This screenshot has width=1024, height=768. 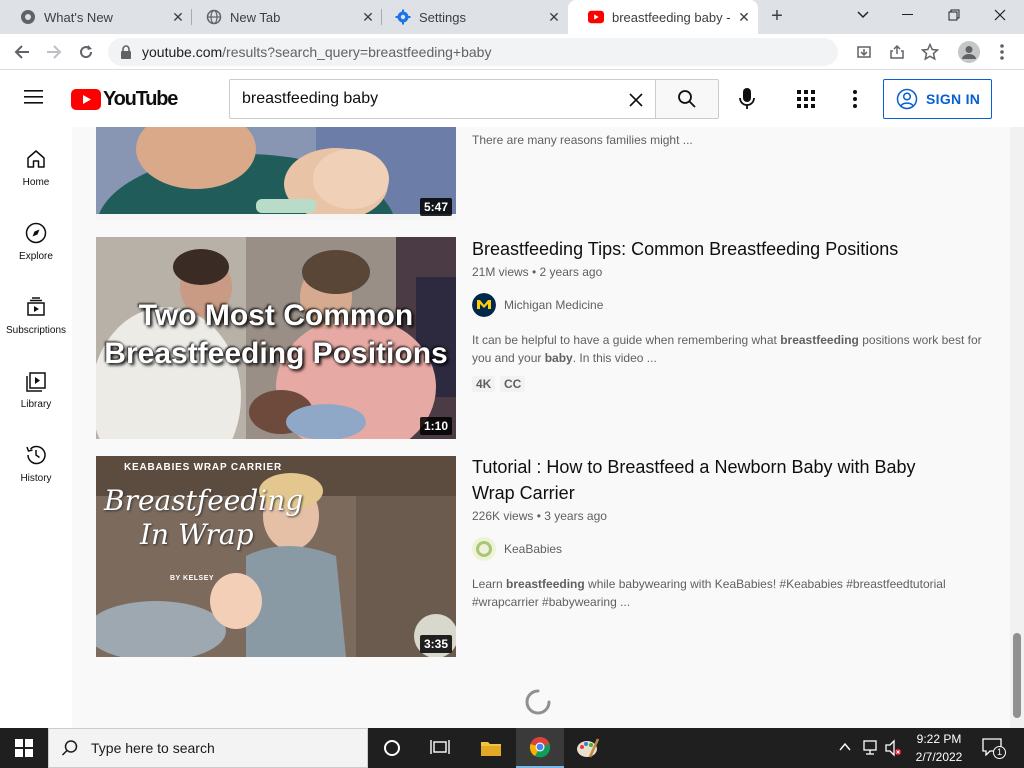 I want to click on channel-name: KeaBabies, so click(x=533, y=549).